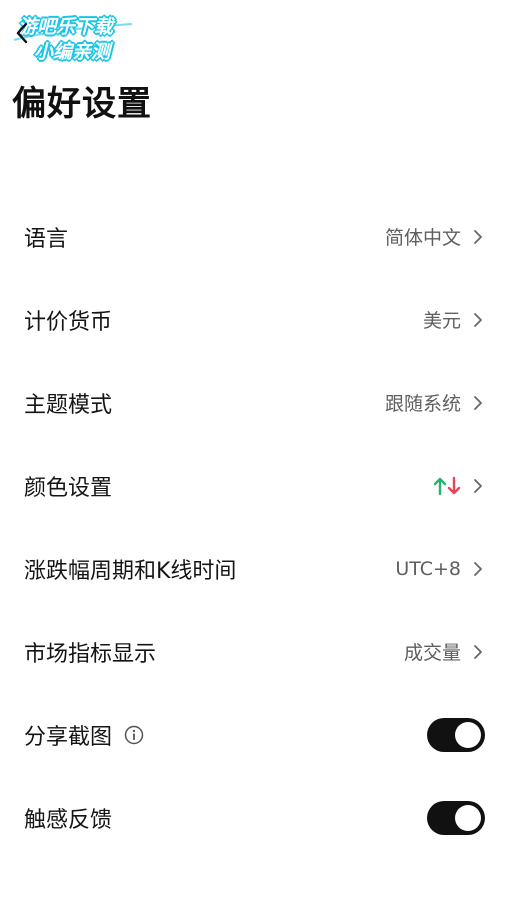 This screenshot has height=900, width=509. What do you see at coordinates (432, 653) in the screenshot?
I see `setting-value-indicator: 成交量` at bounding box center [432, 653].